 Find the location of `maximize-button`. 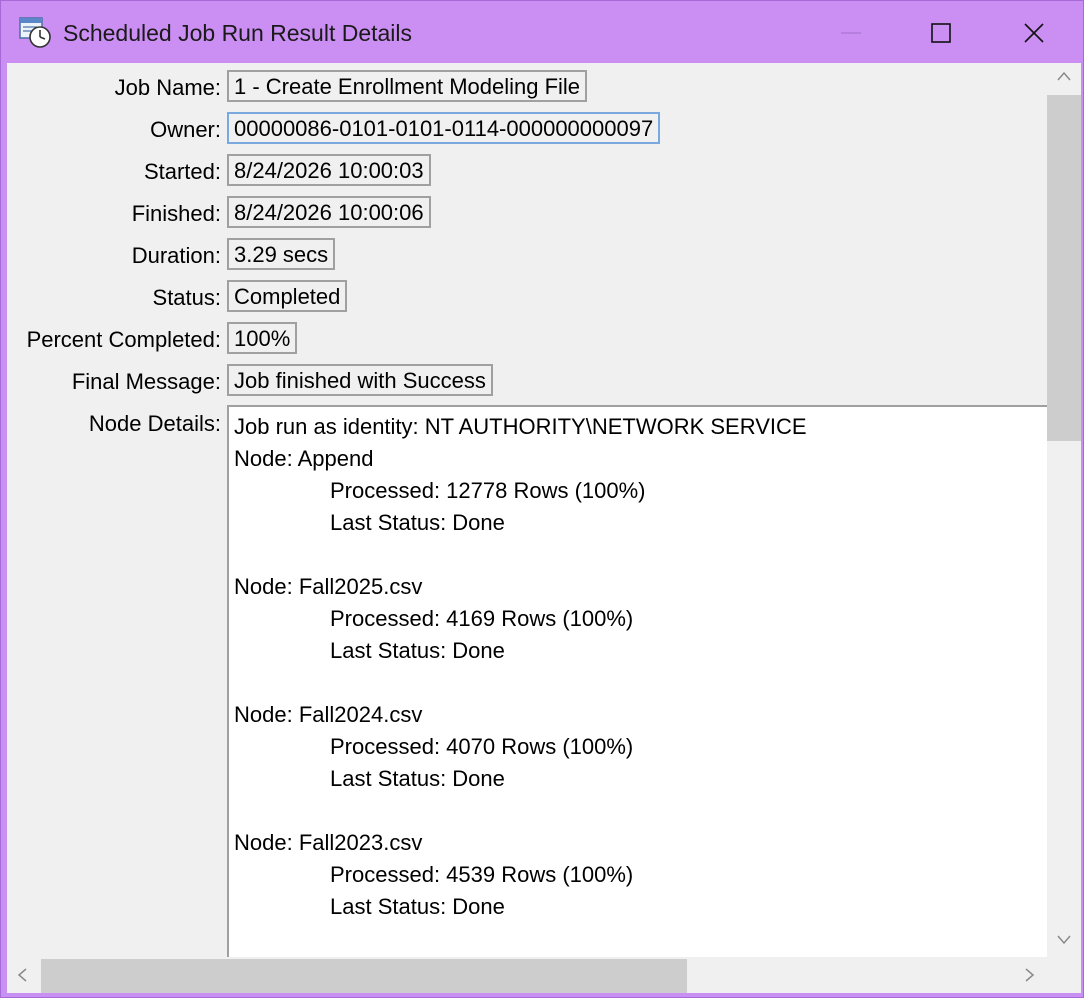

maximize-button is located at coordinates (943, 32).